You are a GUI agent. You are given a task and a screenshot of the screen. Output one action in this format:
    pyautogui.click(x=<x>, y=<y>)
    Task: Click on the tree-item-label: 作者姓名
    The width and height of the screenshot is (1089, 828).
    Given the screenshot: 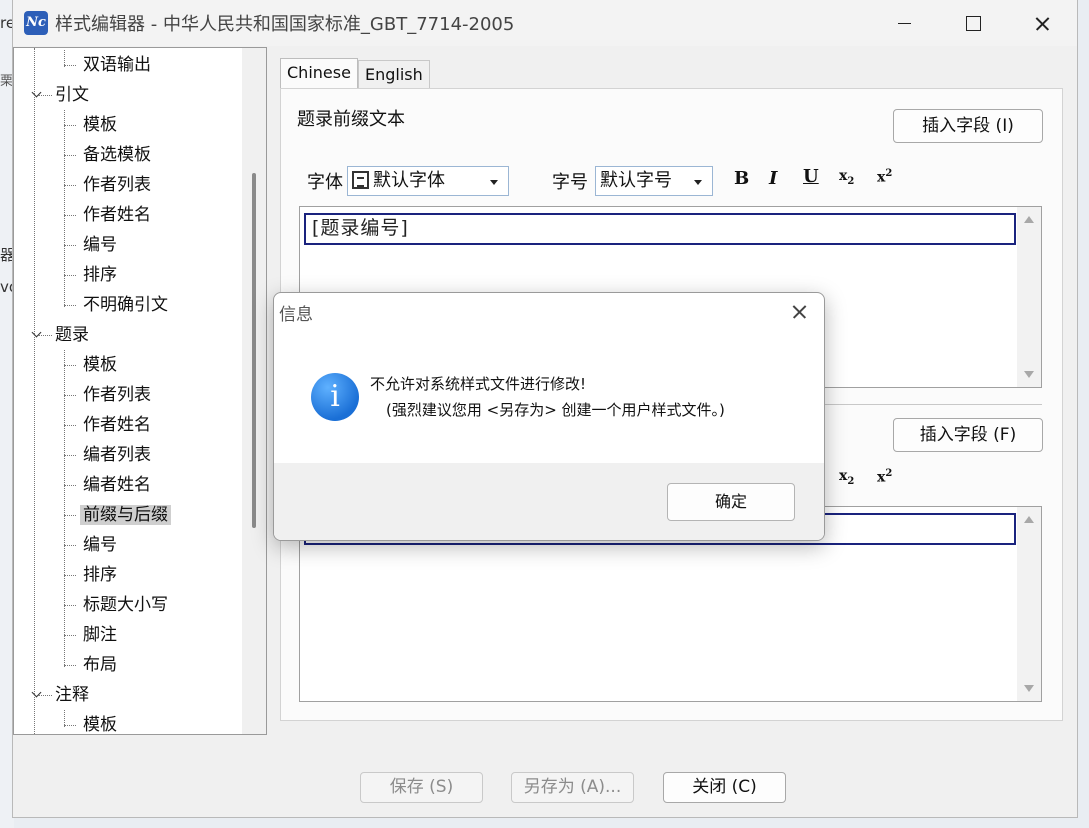 What is the action you would take?
    pyautogui.click(x=117, y=215)
    